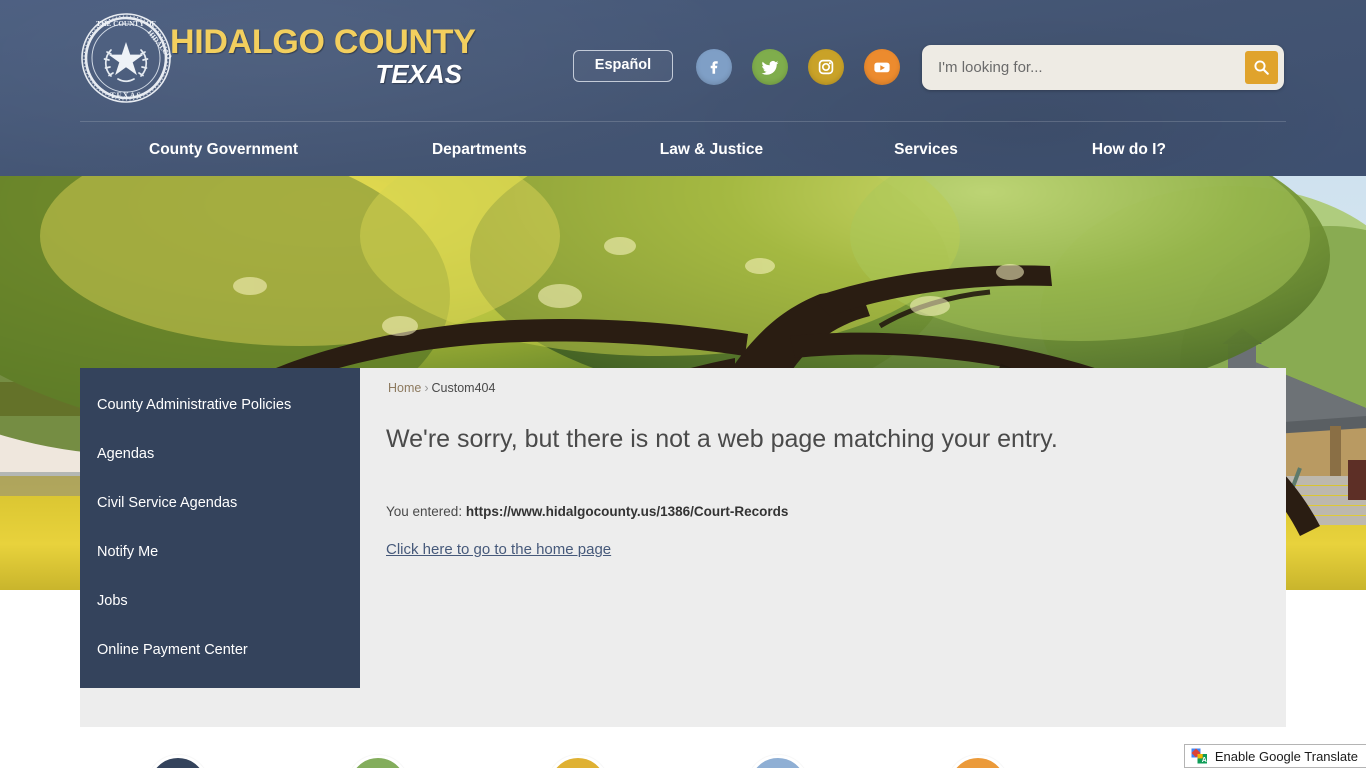 This screenshot has width=1366, height=768. Describe the element at coordinates (220, 650) in the screenshot. I see `sidebar-item-online-payment-center: Online Payment Center` at that location.